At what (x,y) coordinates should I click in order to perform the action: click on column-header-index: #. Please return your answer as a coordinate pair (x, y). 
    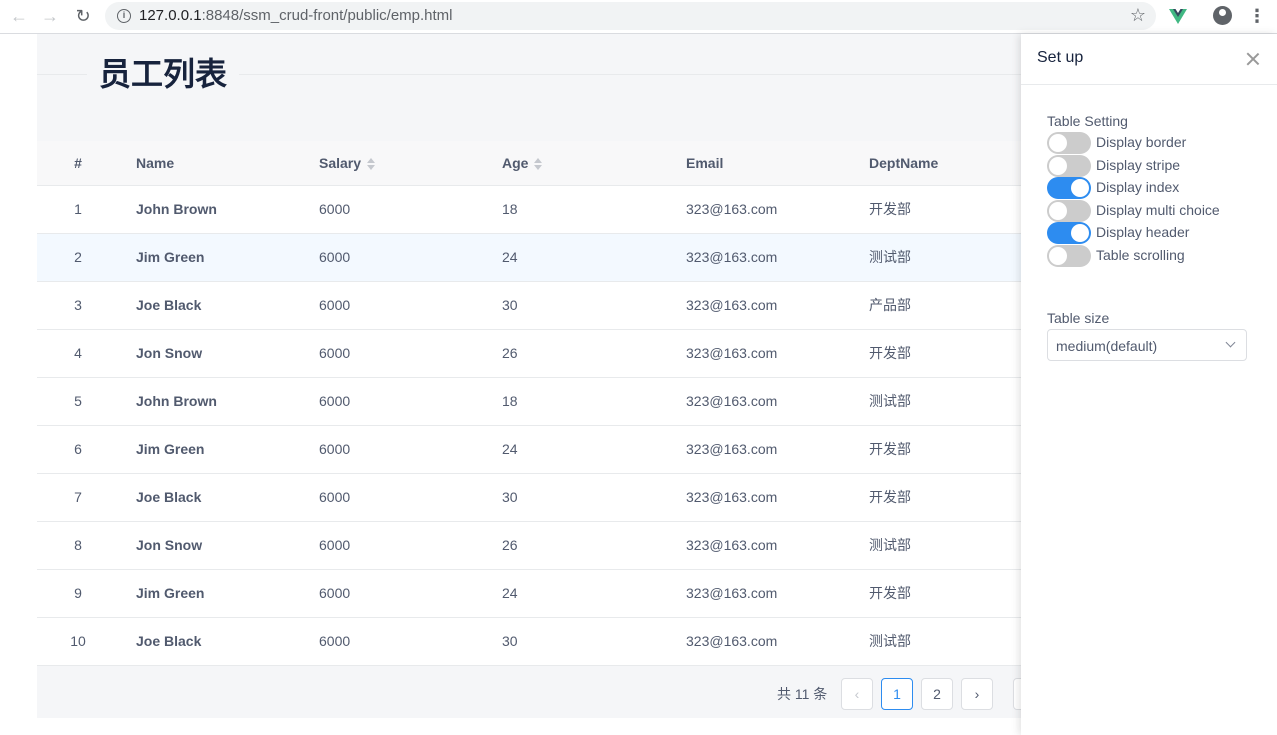
    Looking at the image, I should click on (78, 163).